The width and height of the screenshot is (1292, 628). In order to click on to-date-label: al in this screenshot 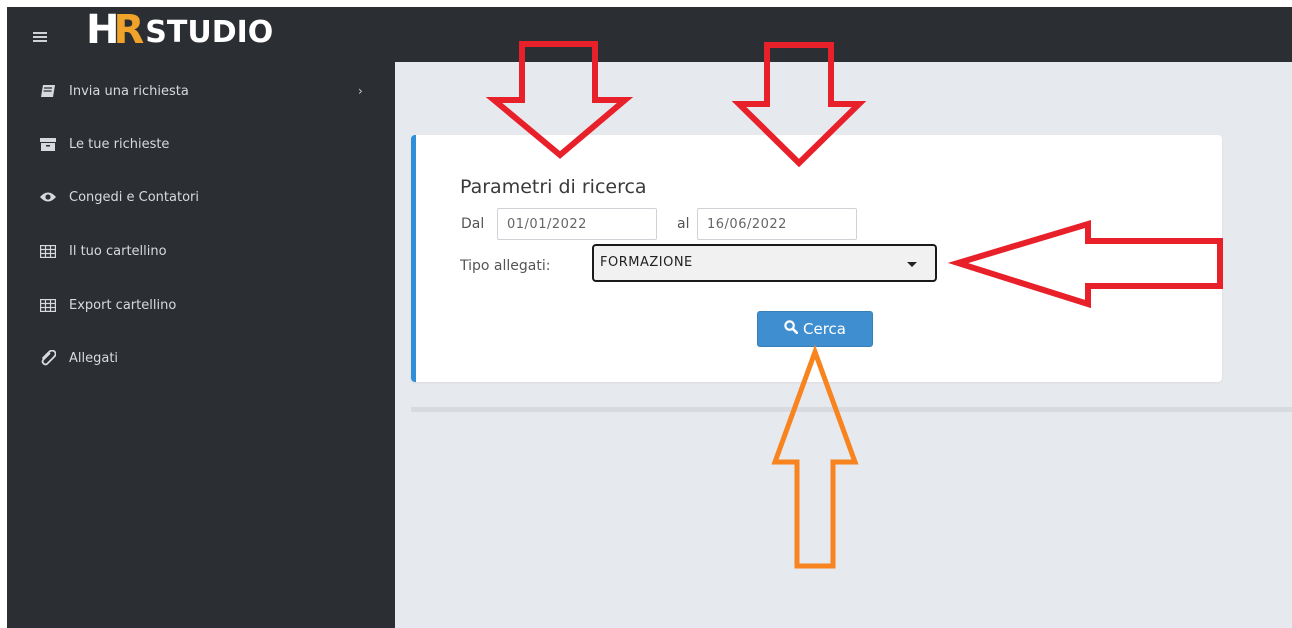, I will do `click(683, 224)`.